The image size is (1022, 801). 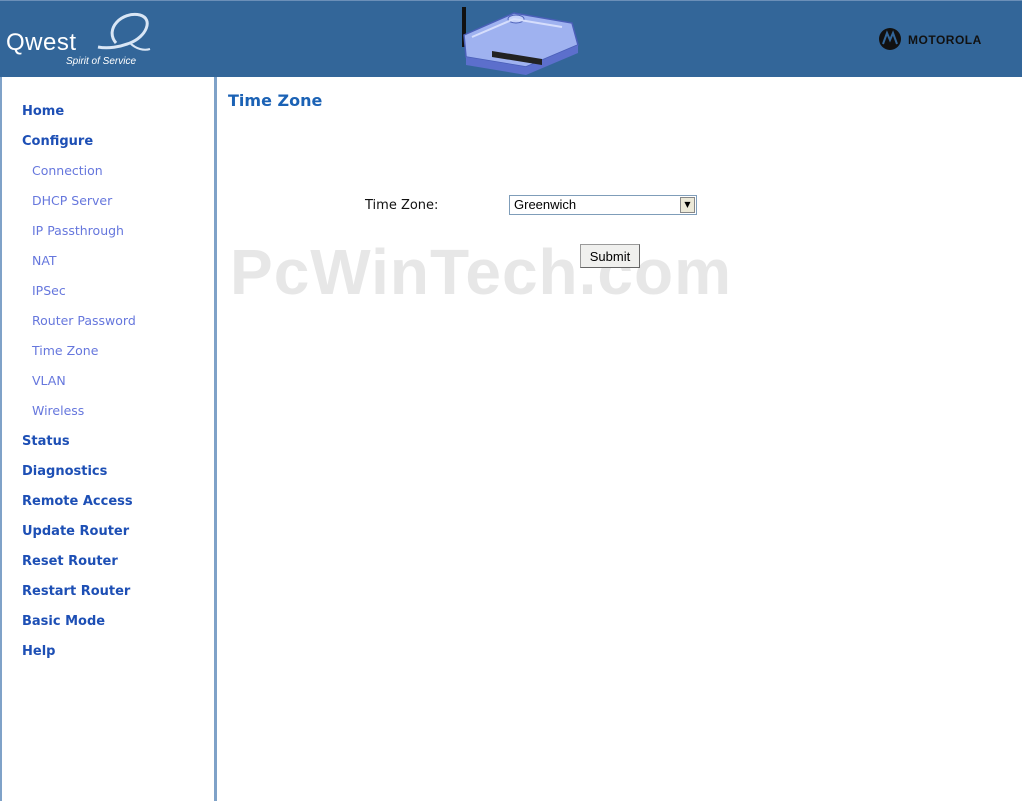 I want to click on sidebar-item-connection: Connection, so click(x=69, y=170).